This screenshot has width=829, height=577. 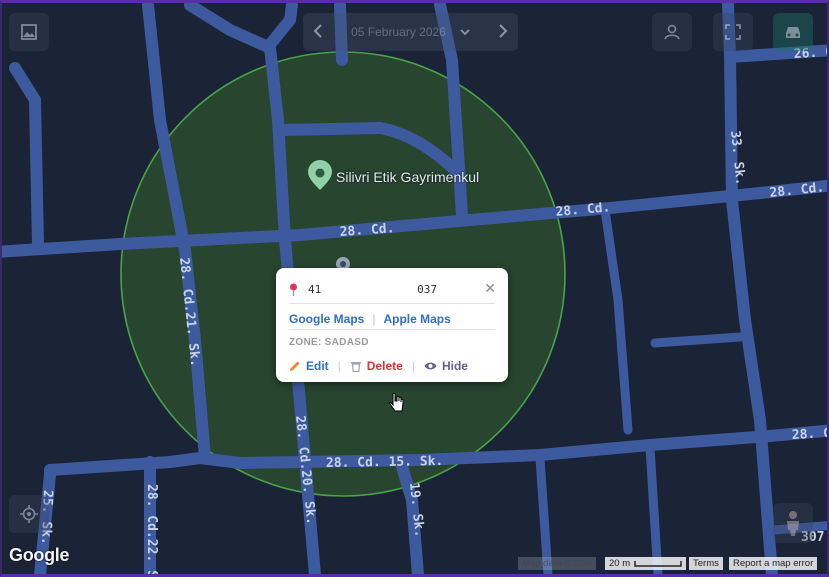 I want to click on pegman-icon, so click(x=793, y=523).